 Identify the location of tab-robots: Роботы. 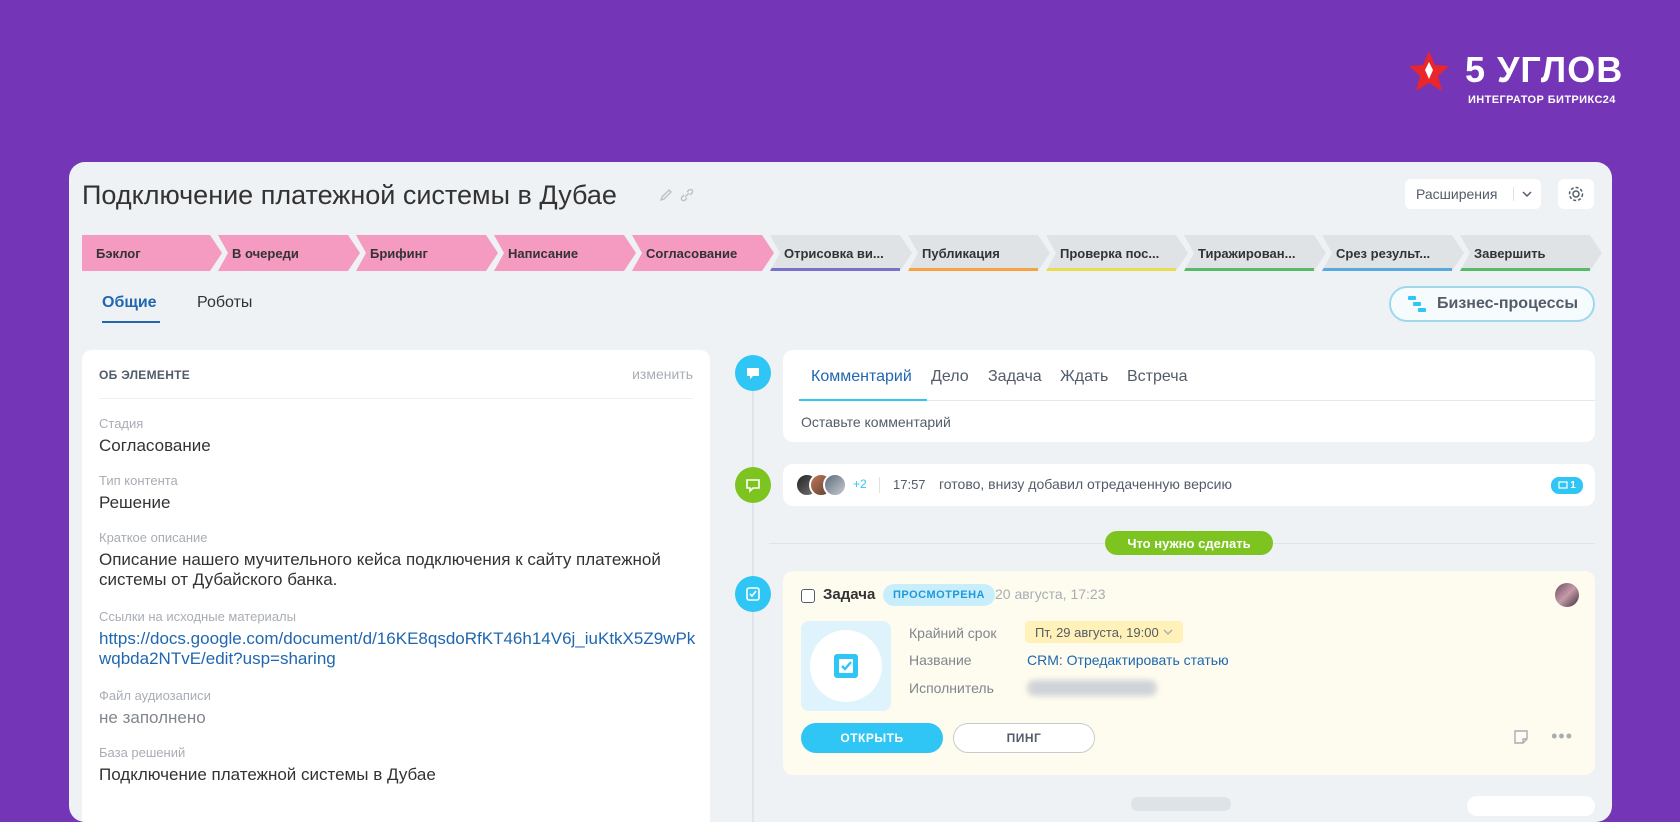
(224, 303).